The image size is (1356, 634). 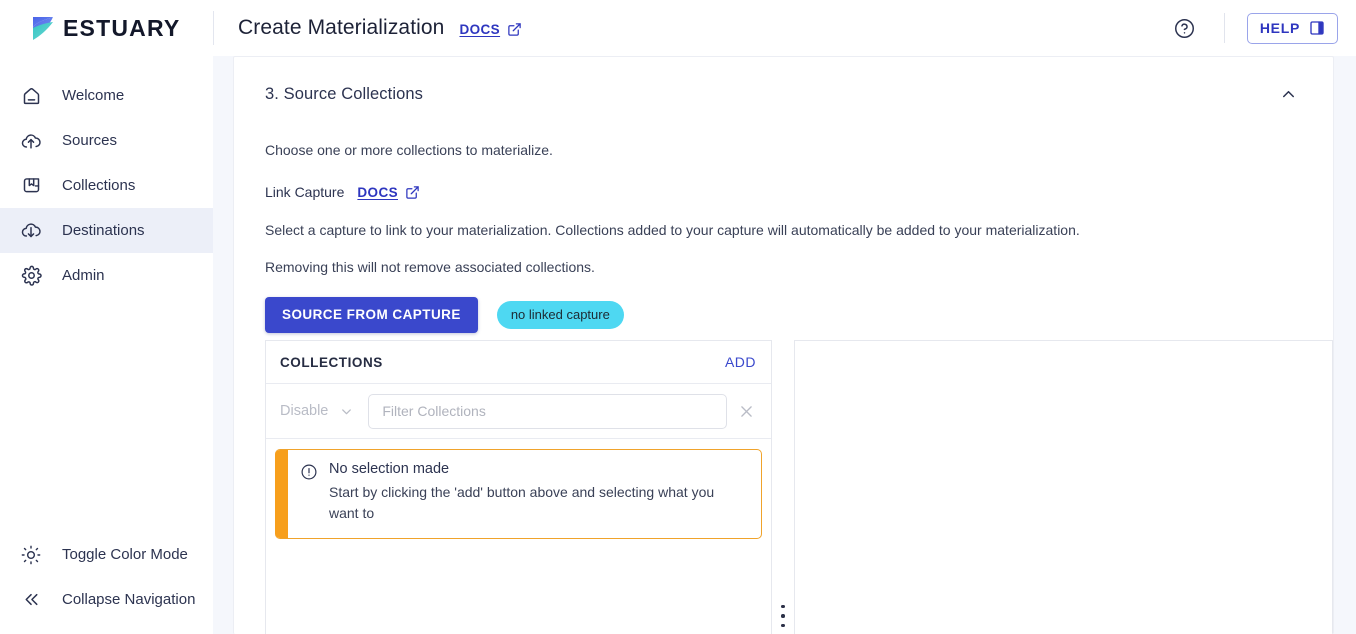 What do you see at coordinates (99, 185) in the screenshot?
I see `sidebar-item-label: Collections` at bounding box center [99, 185].